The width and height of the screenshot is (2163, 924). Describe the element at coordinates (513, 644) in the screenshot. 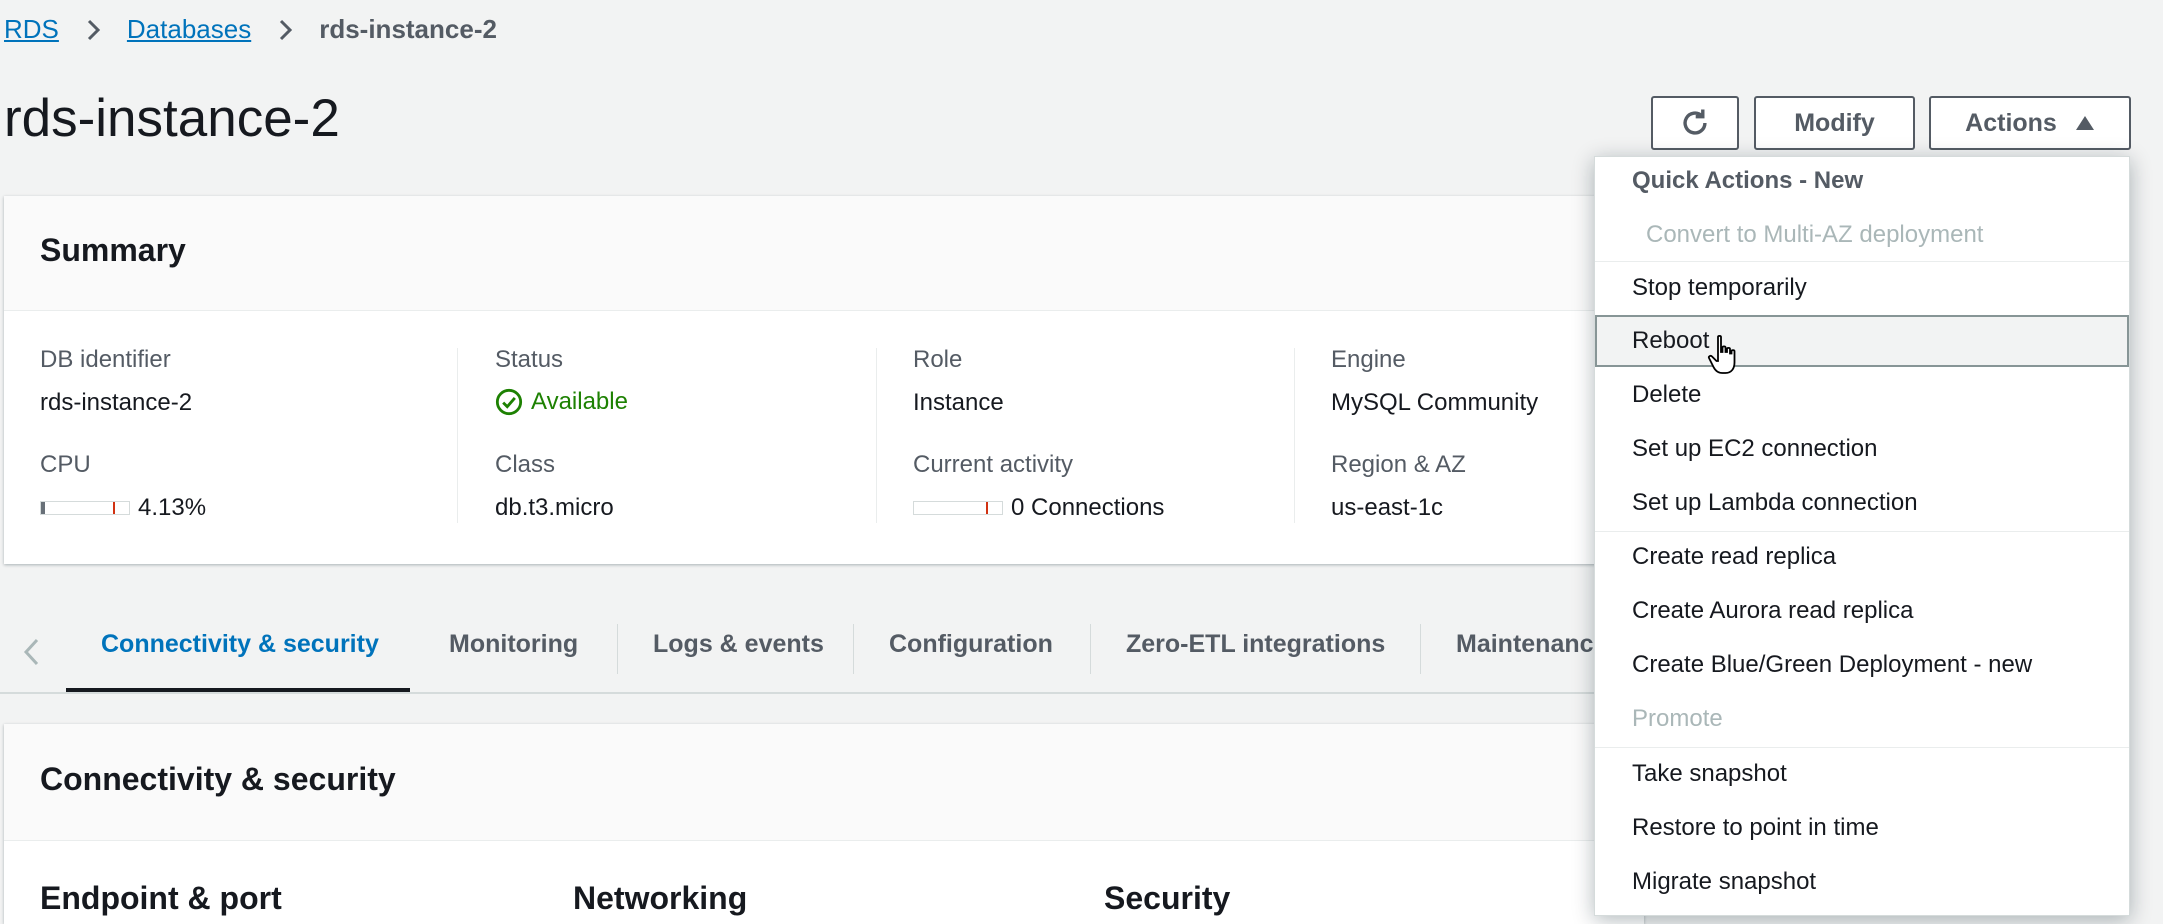

I see `tab-monitoring: Monitoring` at that location.